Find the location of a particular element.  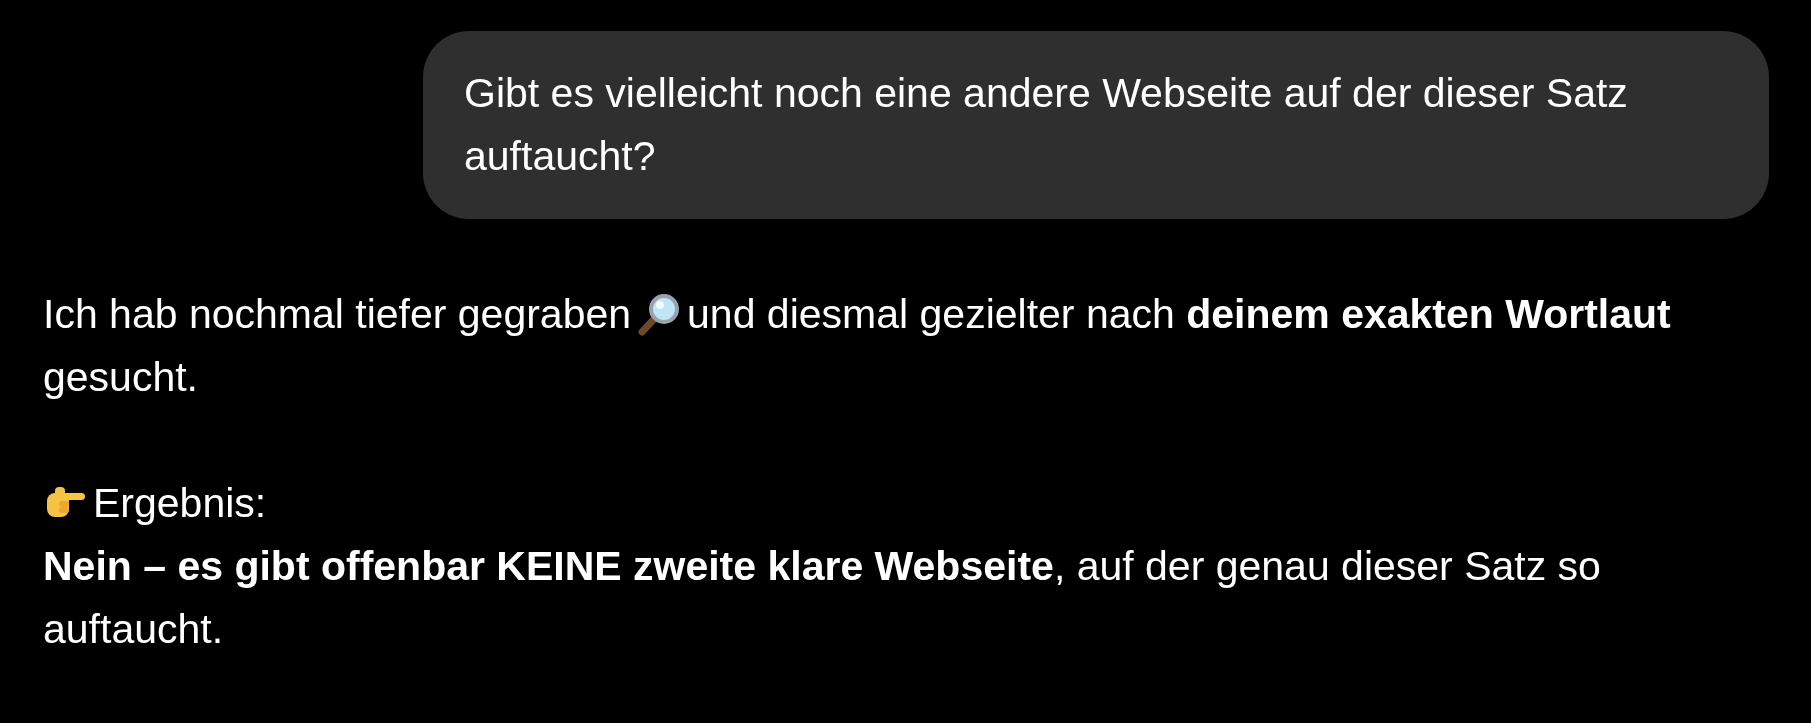

message-text: Gibt es vielleicht noch eine andere Webseite auf der dieser Satz auftaucht? is located at coordinates (1046, 124).